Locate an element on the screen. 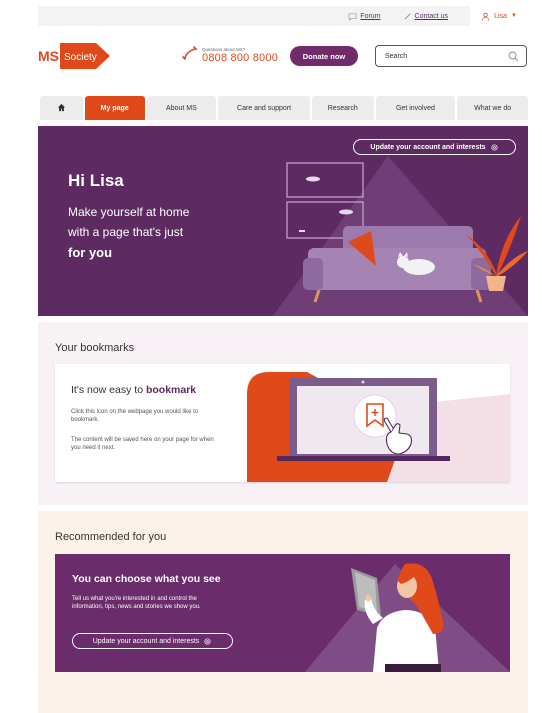  nav-get-involved: Get involved is located at coordinates (415, 108).